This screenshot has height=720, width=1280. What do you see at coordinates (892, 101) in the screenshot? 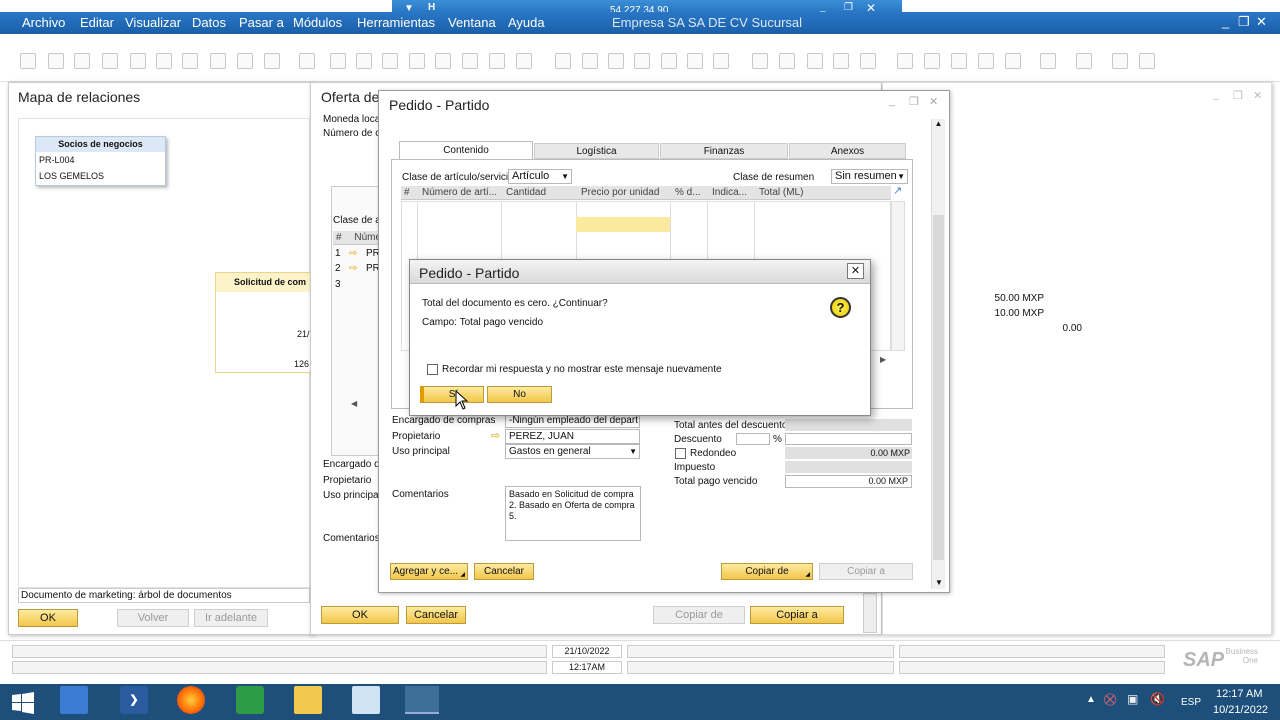
I see `order-minimize-icon: _` at bounding box center [892, 101].